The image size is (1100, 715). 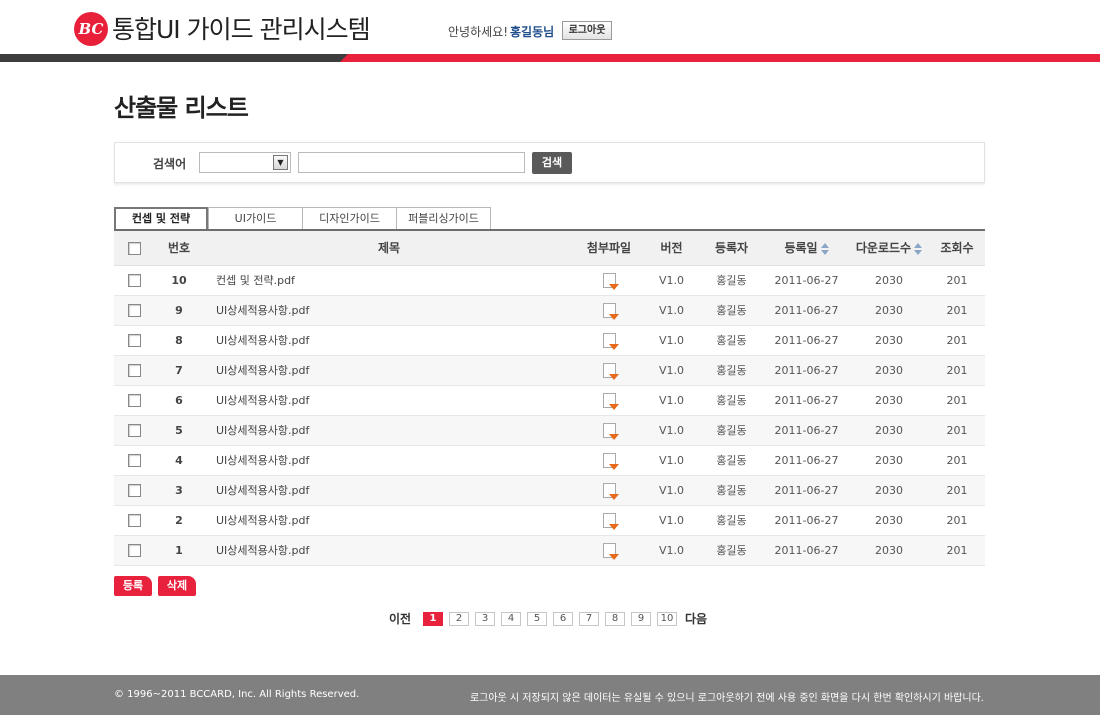 I want to click on table-row: 3 UI상세적용사항.pdf V1.0 홍길동 2011-06-27 2030 201, so click(x=549, y=490).